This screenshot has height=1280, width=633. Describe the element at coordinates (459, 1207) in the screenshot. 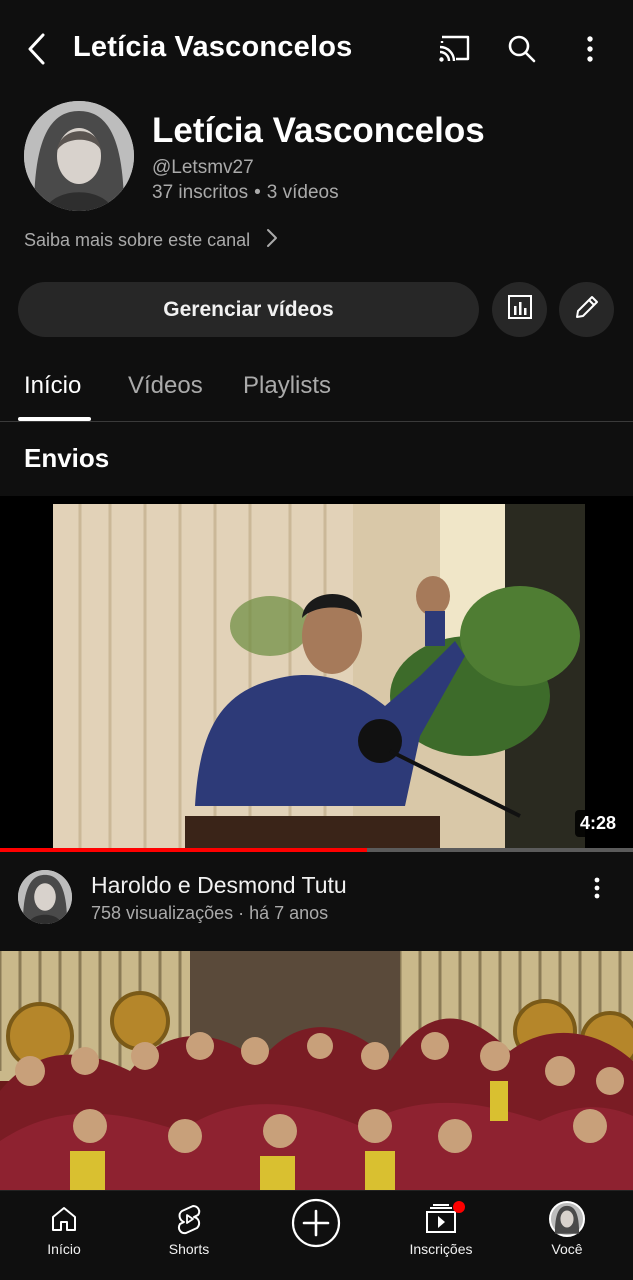

I see `notification-badge` at that location.